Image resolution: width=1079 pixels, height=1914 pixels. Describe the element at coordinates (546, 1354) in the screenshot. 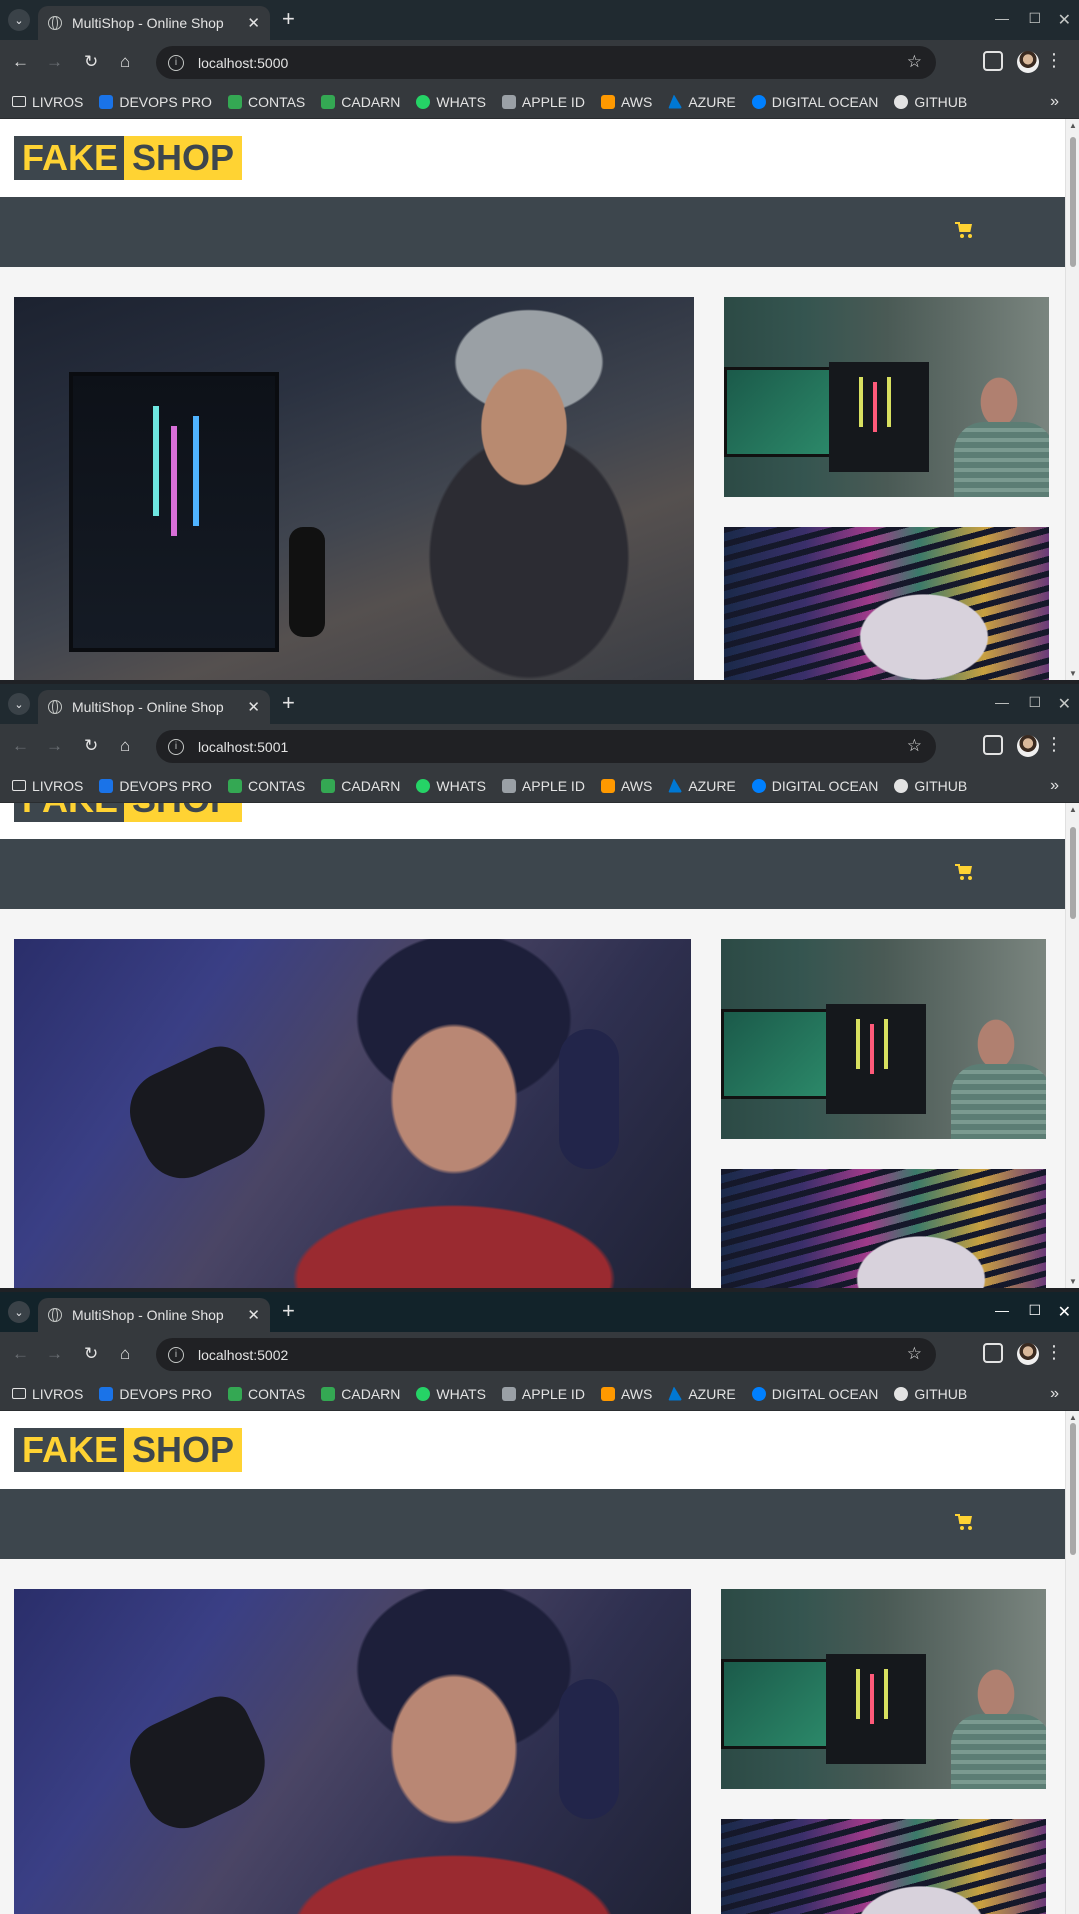

I see `address-bar: i localhost:5002 ☆` at that location.